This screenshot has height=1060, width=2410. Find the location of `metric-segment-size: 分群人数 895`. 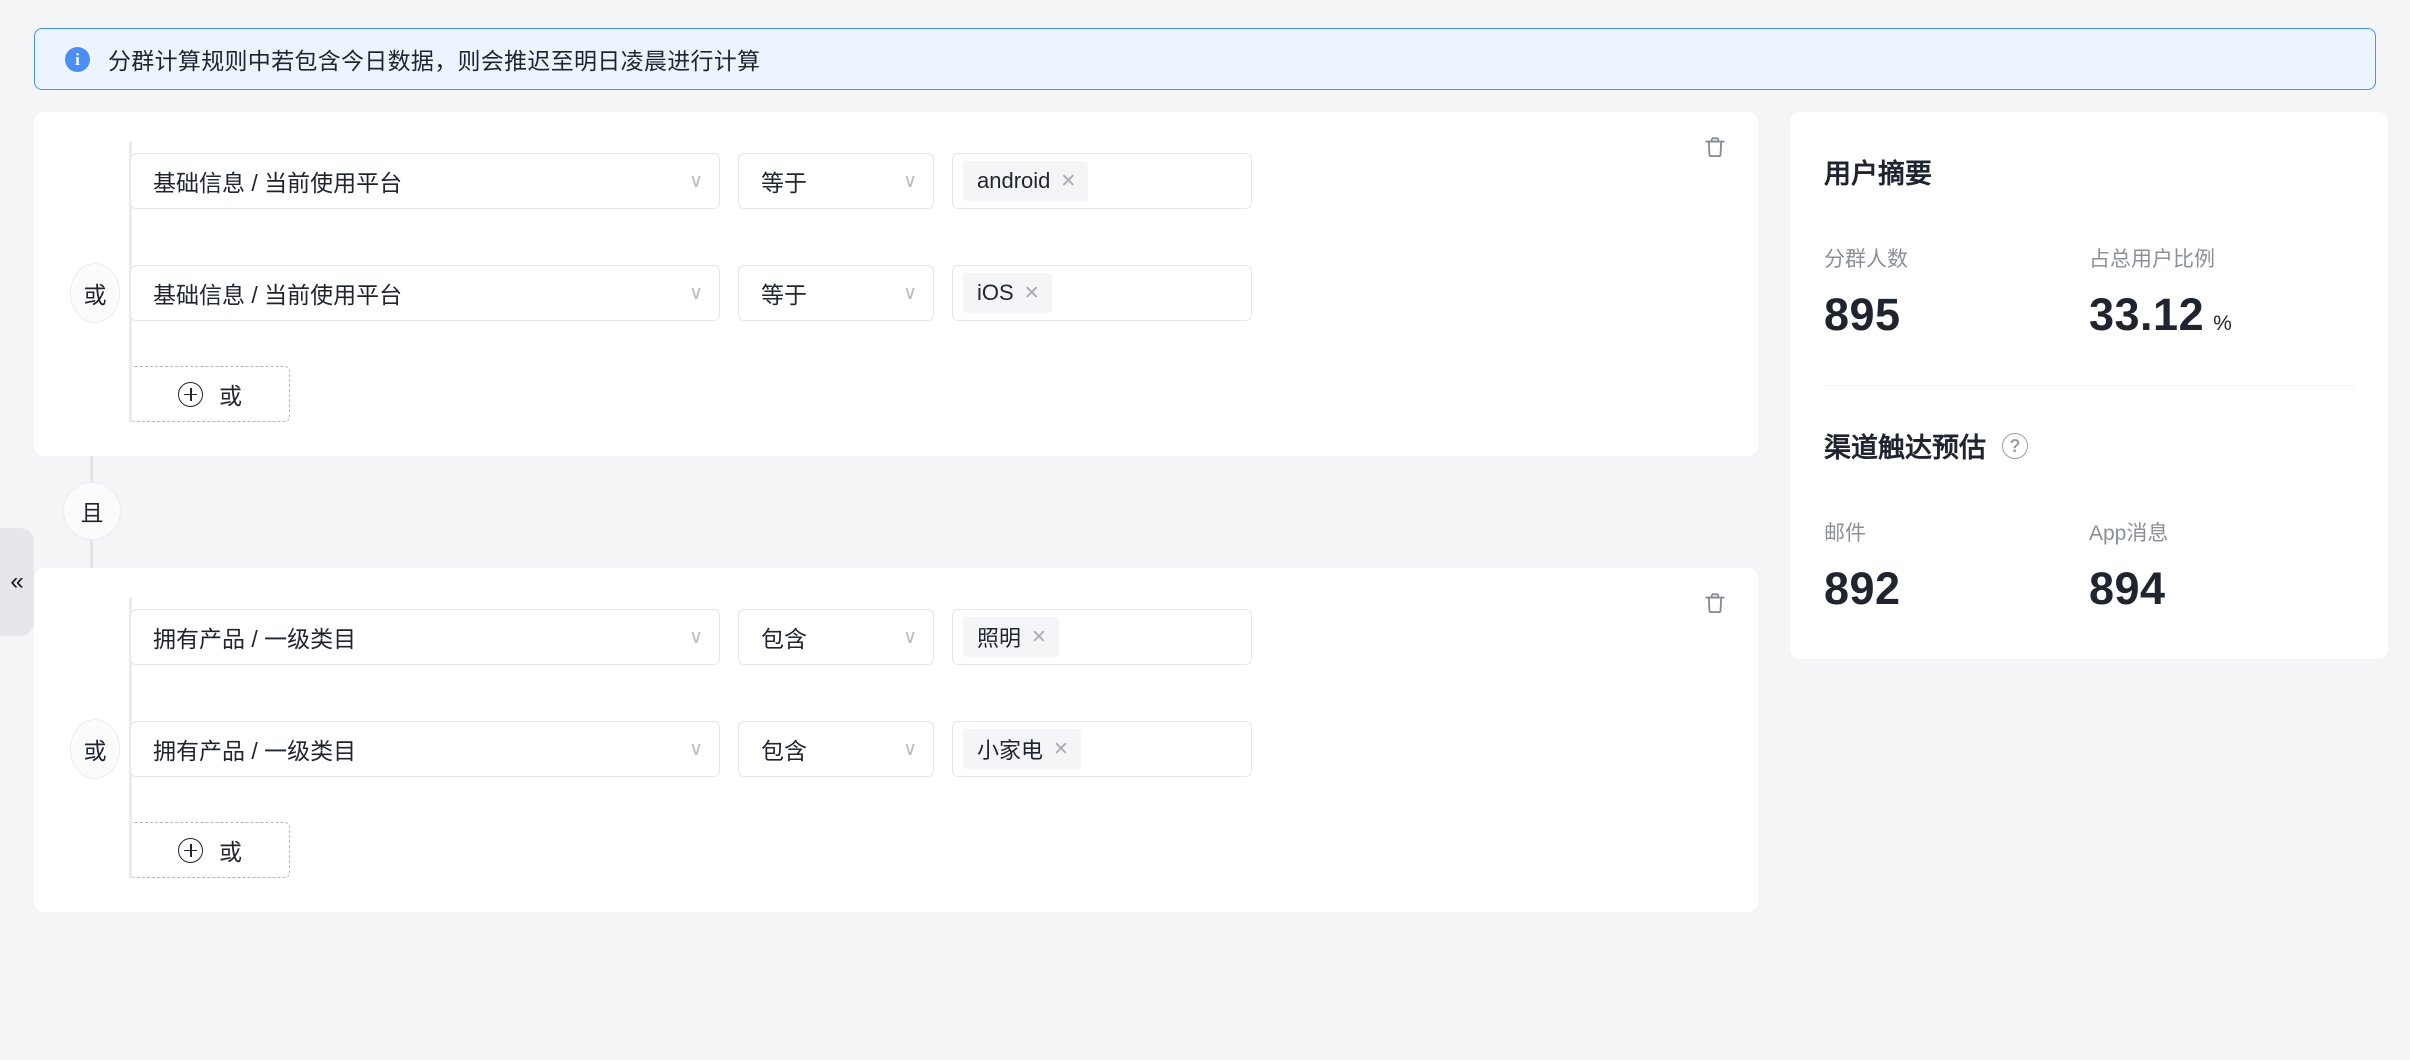

metric-segment-size: 分群人数 895 is located at coordinates (1956, 292).